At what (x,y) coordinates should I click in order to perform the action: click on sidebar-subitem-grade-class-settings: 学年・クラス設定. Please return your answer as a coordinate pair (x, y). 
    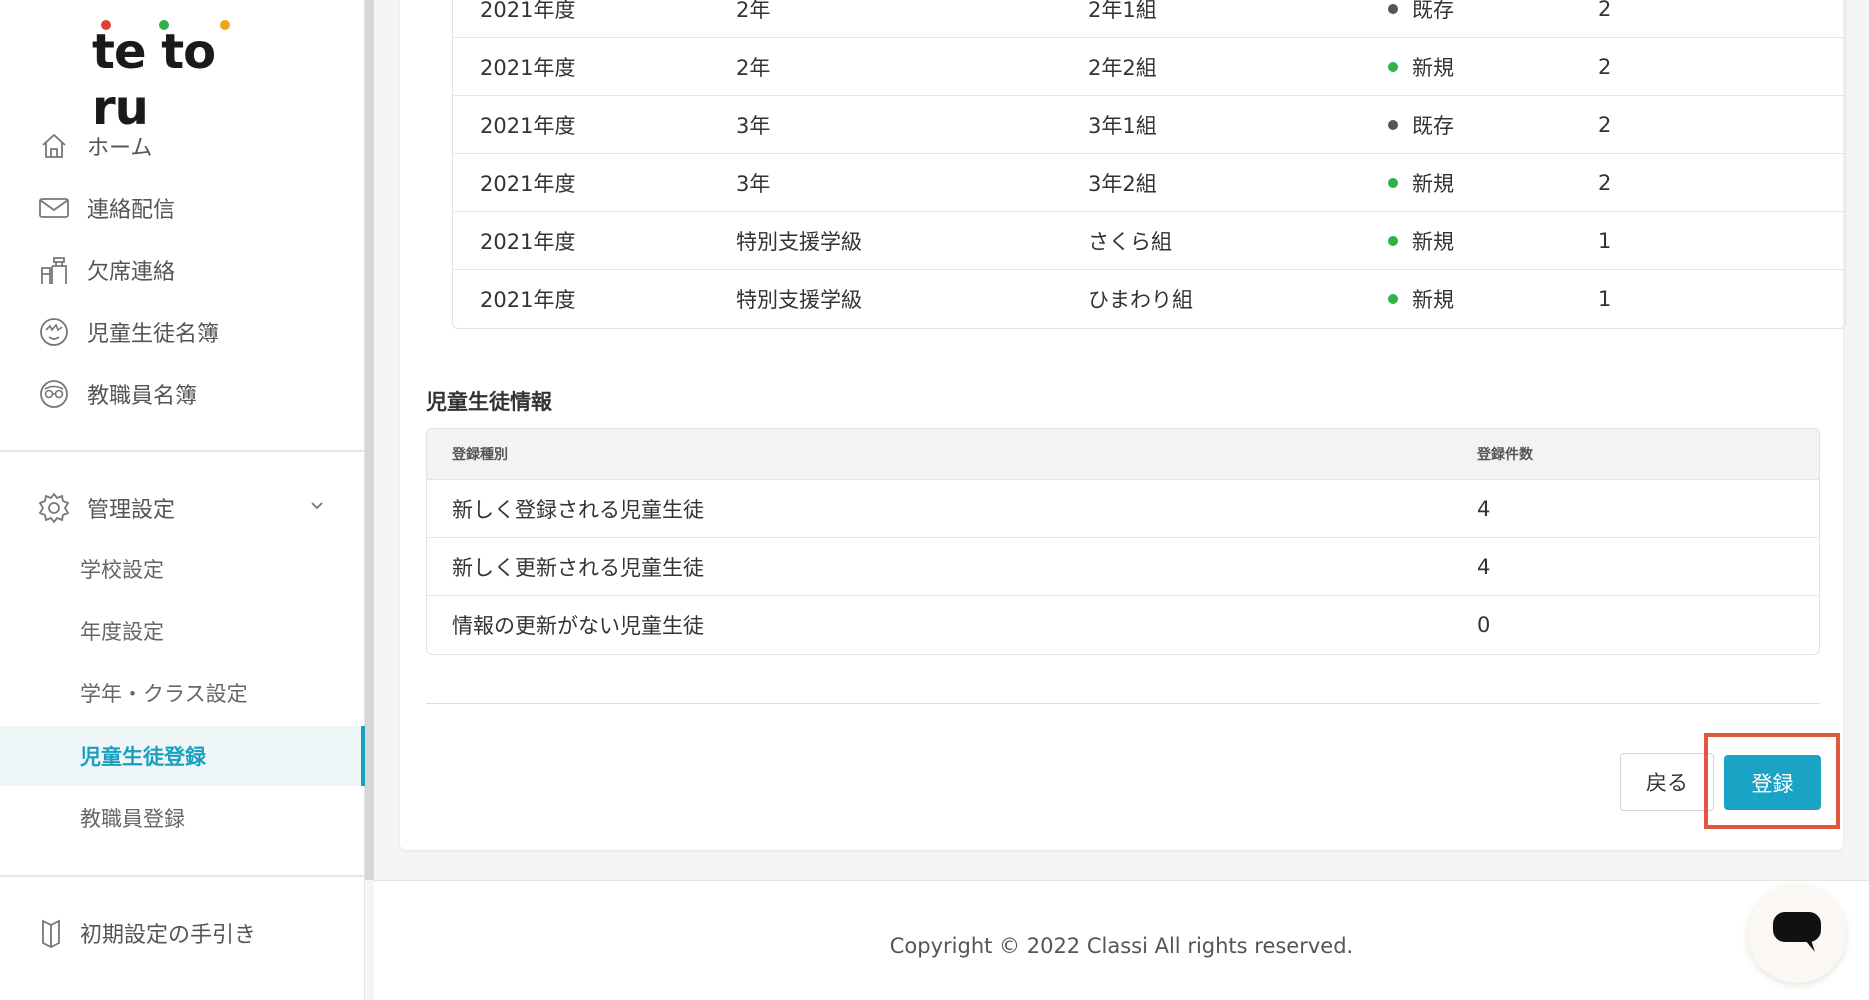
    Looking at the image, I should click on (182, 693).